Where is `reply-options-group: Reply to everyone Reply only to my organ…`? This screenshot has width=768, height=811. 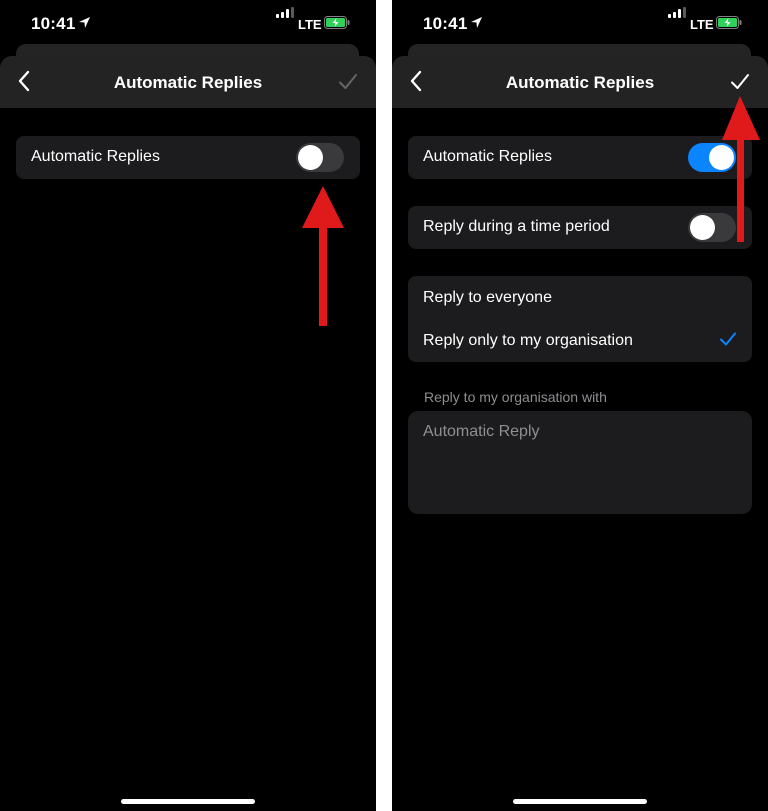 reply-options-group: Reply to everyone Reply only to my organ… is located at coordinates (580, 319).